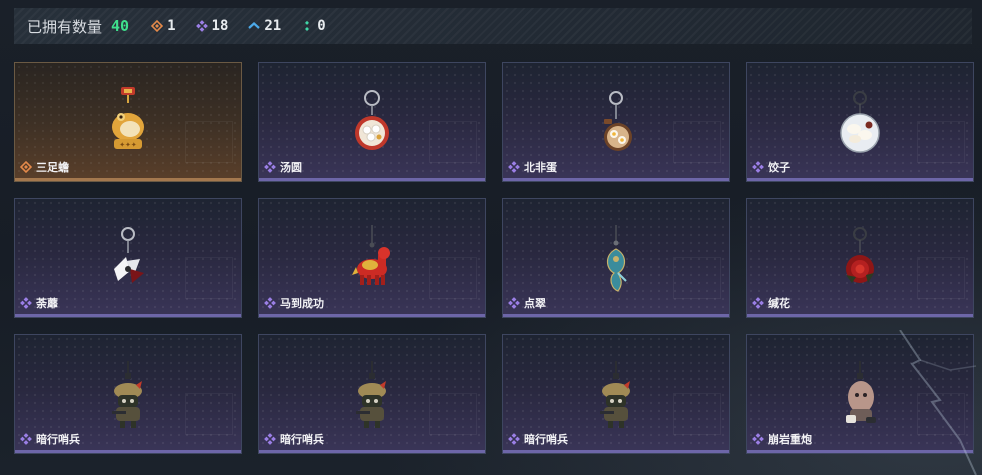  What do you see at coordinates (313, 26) in the screenshot?
I see `rarity-green-count: 0` at bounding box center [313, 26].